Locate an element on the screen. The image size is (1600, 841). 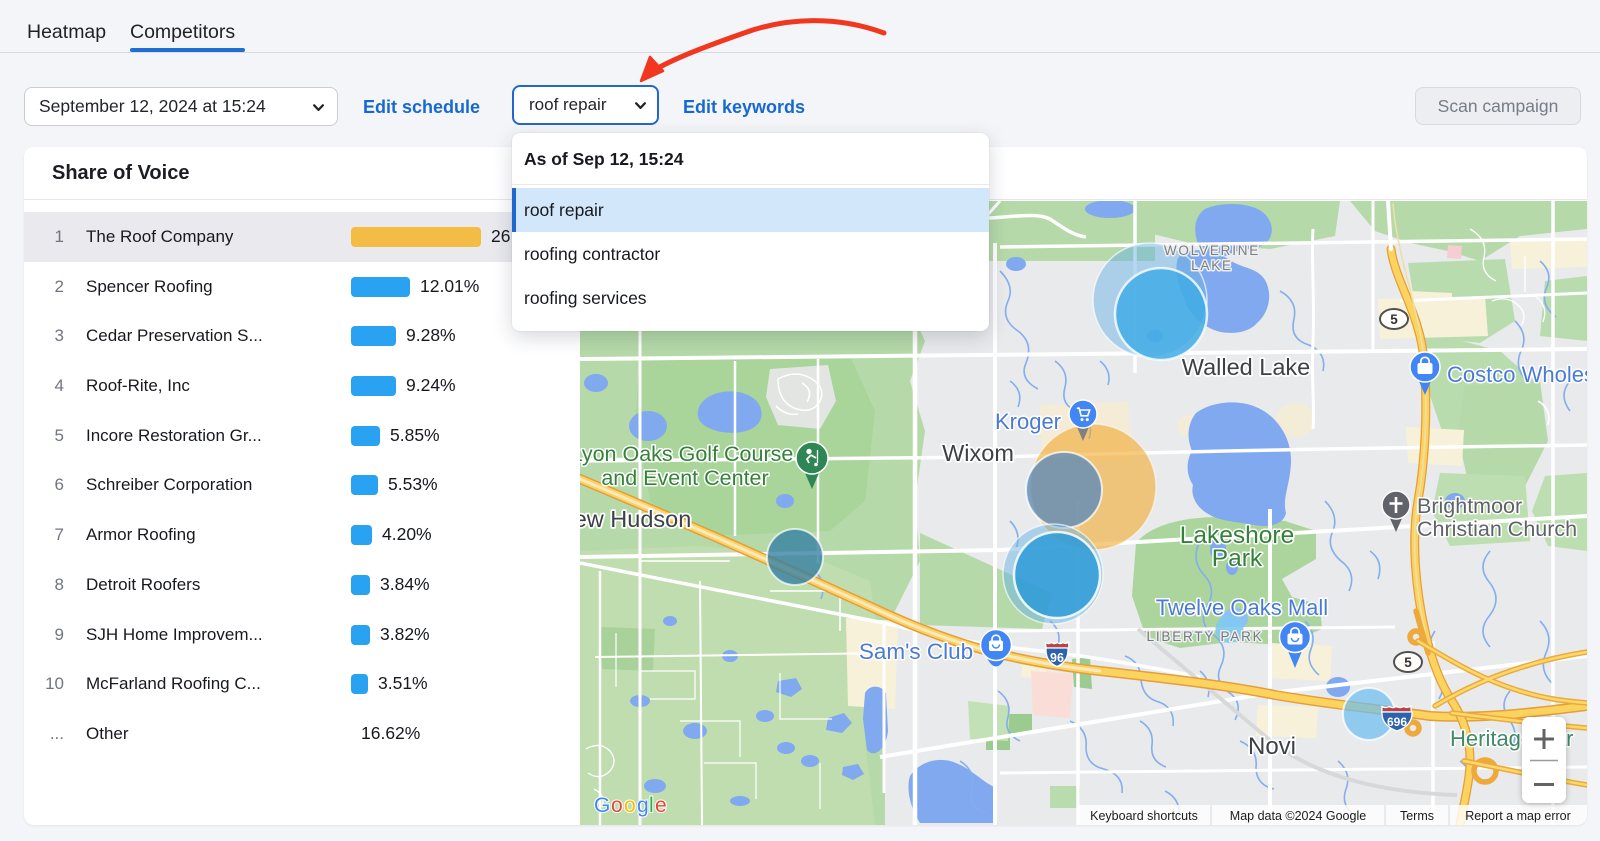
svg-text: New Hudson is located at coordinates (635, 519).